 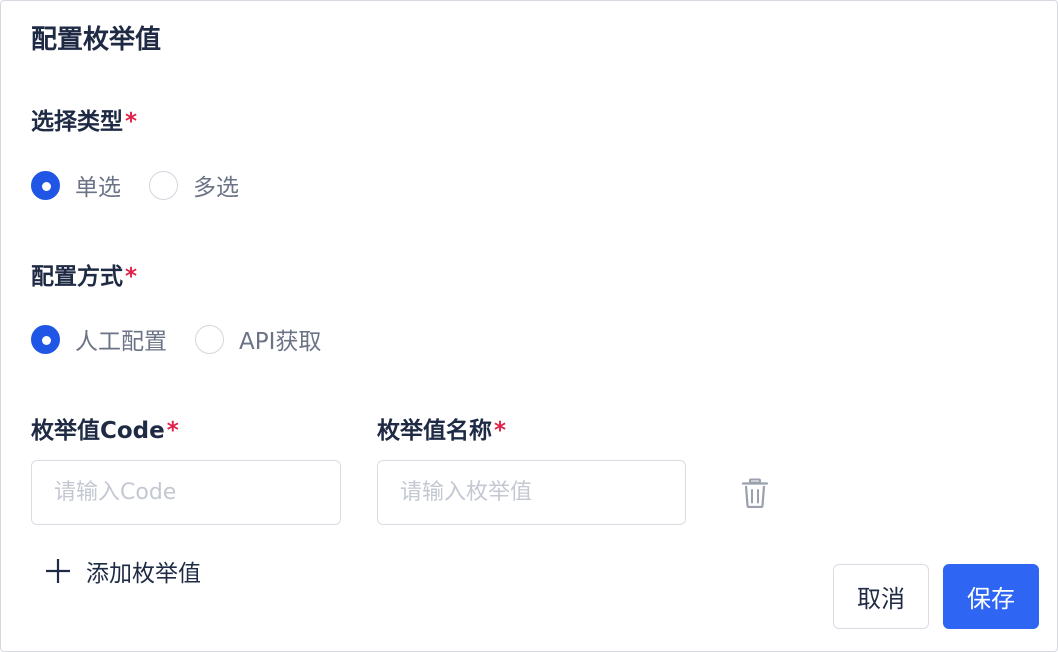 I want to click on select-type-label: 选择类型*, so click(x=84, y=119).